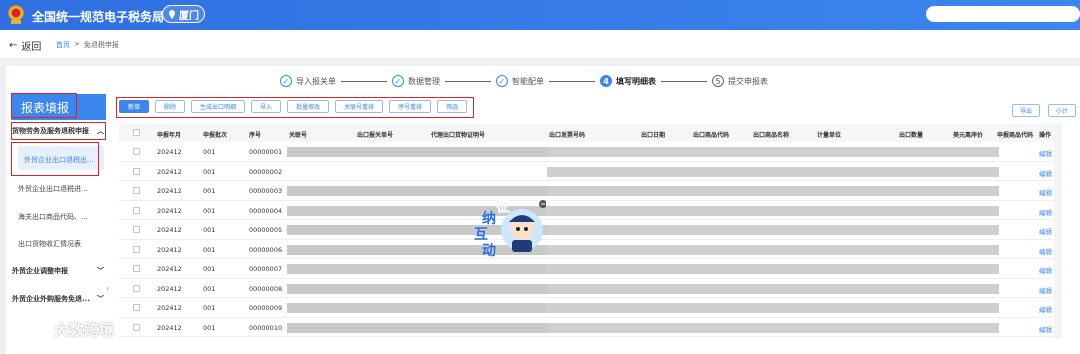 The height and width of the screenshot is (354, 1080). What do you see at coordinates (266, 327) in the screenshot?
I see `cell-seq: 00000010` at bounding box center [266, 327].